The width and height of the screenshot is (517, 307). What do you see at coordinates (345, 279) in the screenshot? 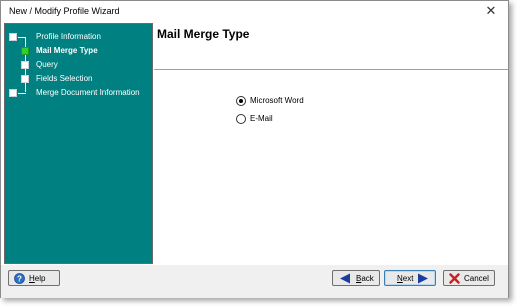
I see `arrow-left-icon` at bounding box center [345, 279].